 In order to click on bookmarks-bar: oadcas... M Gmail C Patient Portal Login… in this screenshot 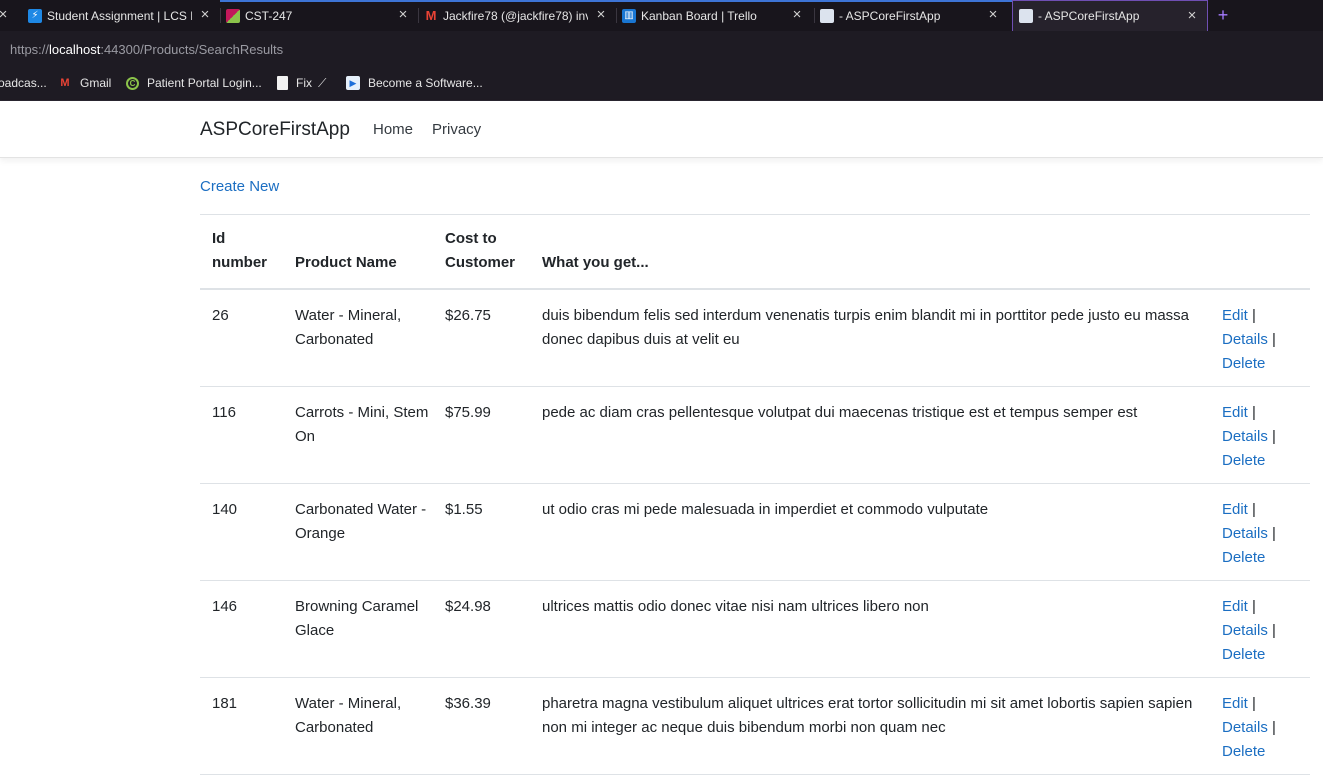, I will do `click(661, 84)`.